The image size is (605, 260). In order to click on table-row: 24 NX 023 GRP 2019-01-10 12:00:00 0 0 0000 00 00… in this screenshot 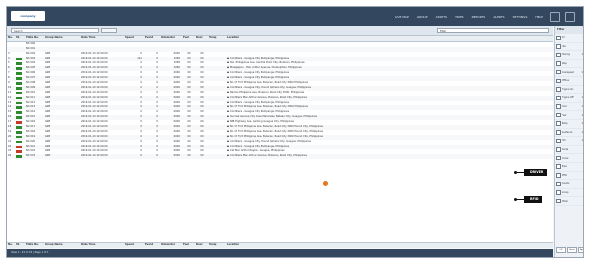, I will do `click(280, 157)`.